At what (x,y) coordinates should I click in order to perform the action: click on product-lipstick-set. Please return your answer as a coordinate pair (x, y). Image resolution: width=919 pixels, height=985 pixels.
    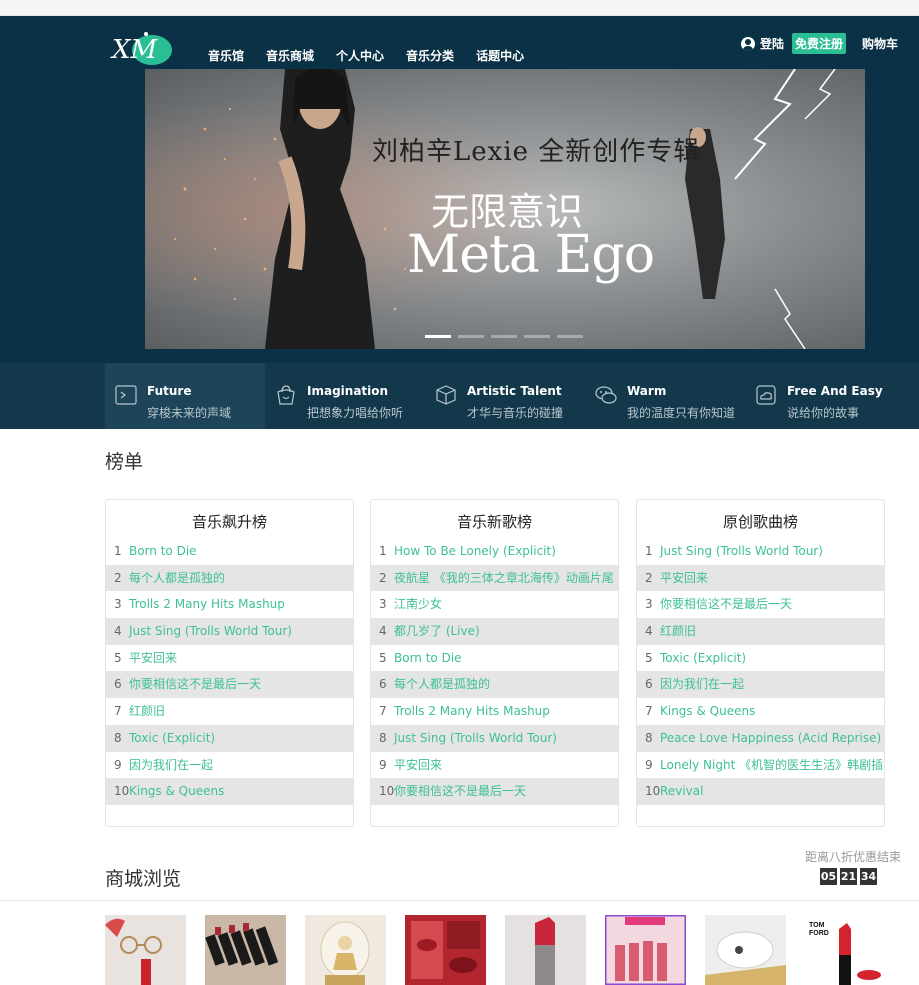
    Looking at the image, I should click on (245, 950).